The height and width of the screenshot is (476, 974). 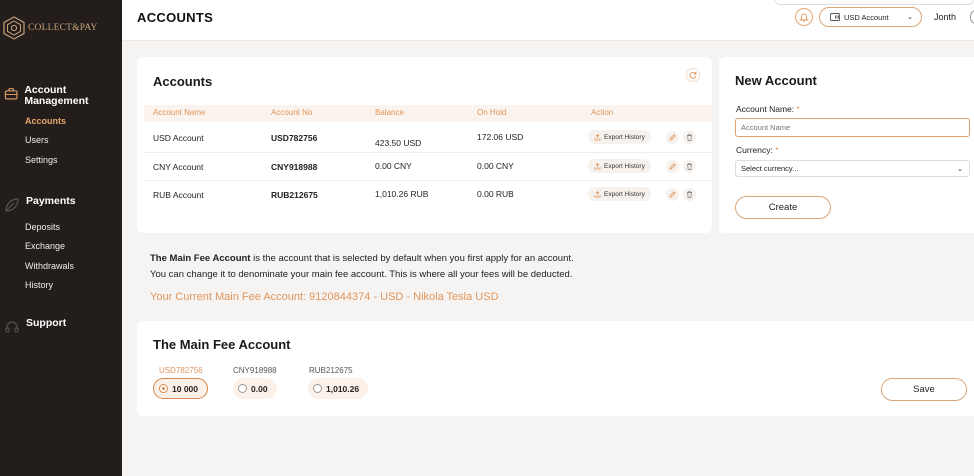 I want to click on account-selector: USD Account ⌄, so click(x=870, y=17).